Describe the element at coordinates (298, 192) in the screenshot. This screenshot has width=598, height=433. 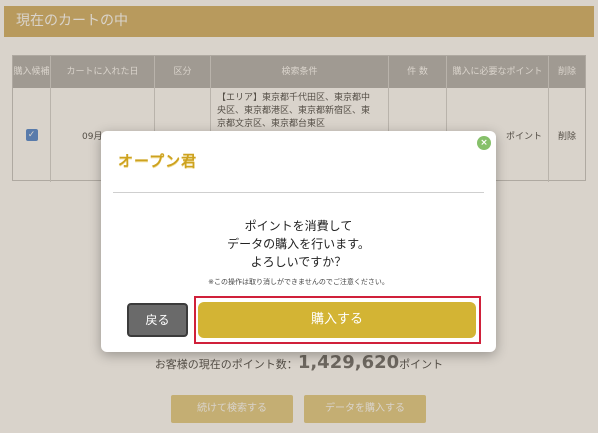
I see `dialog-divider` at that location.